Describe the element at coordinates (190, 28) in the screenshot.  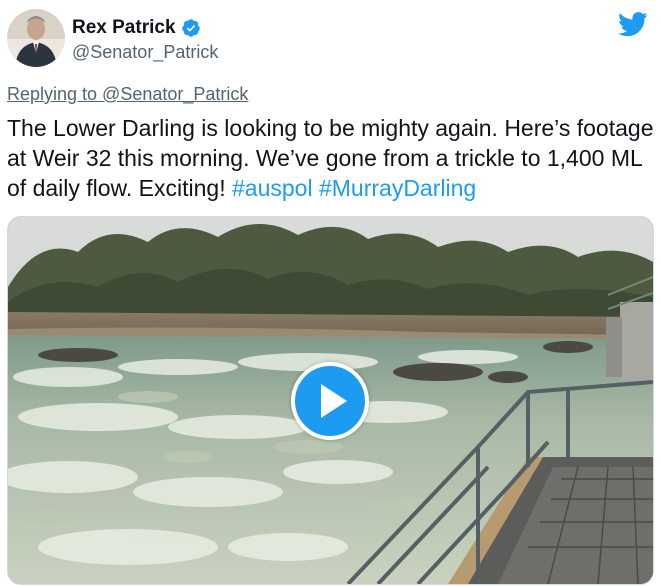
I see `verified-badge-icon` at that location.